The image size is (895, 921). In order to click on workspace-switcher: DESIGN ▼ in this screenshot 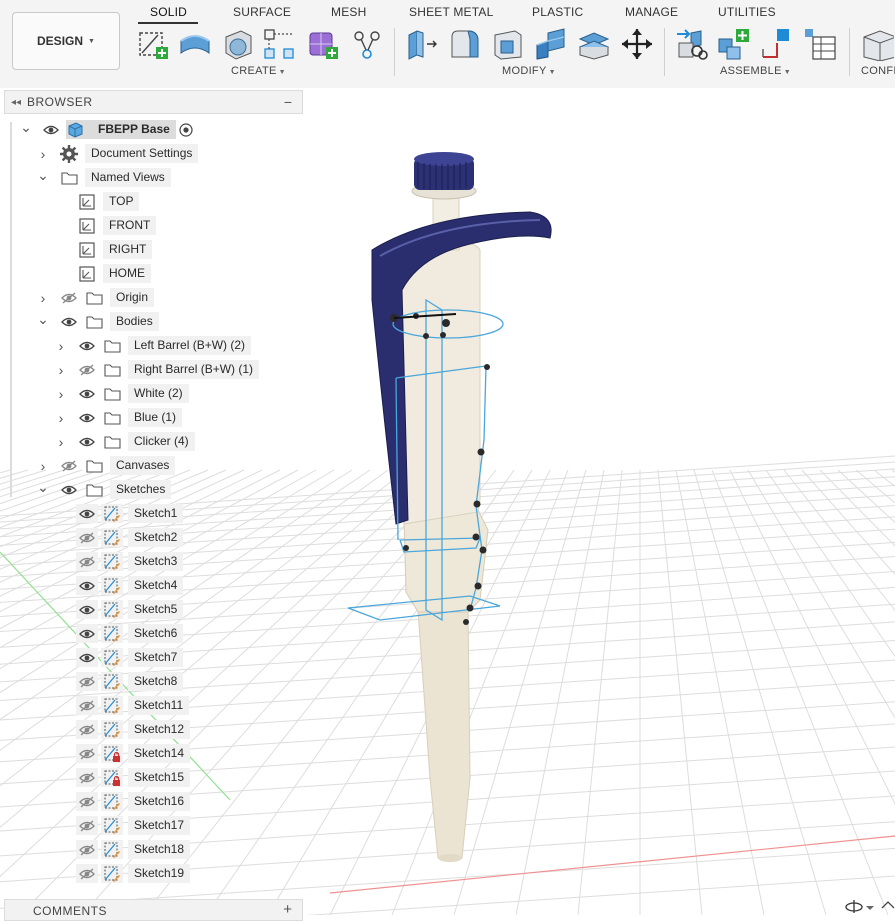, I will do `click(66, 41)`.